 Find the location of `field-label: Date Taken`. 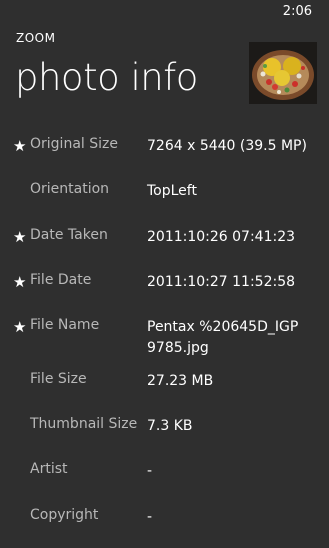

field-label: Date Taken is located at coordinates (69, 235).